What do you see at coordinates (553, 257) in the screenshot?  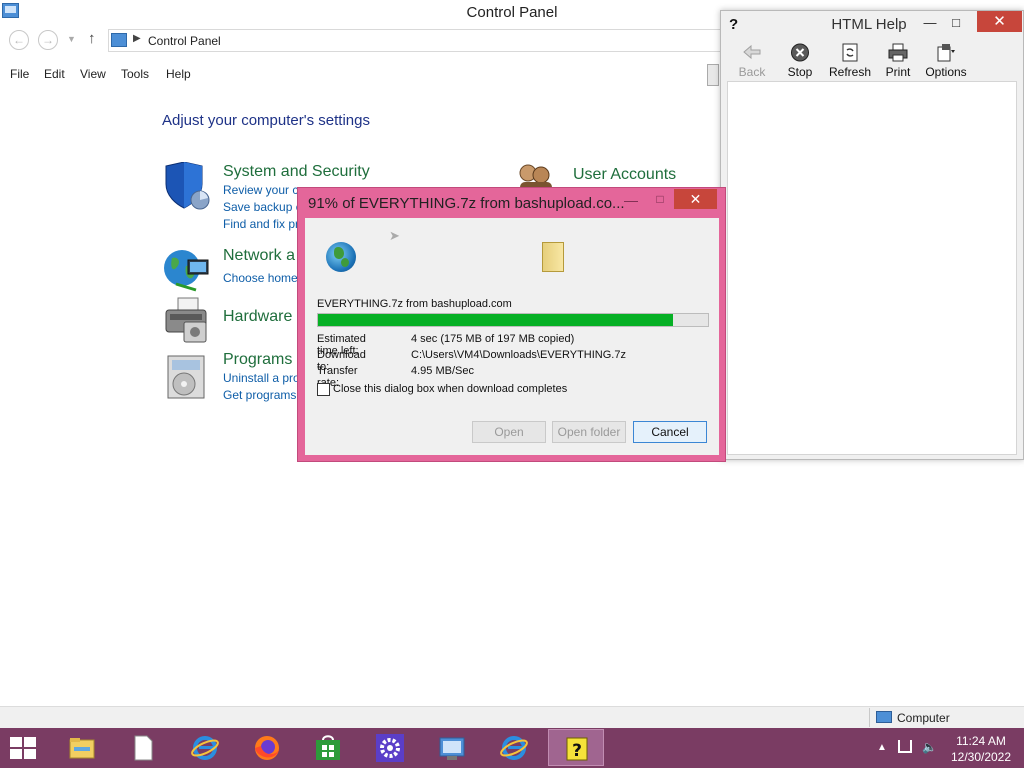 I see `folder-icon` at bounding box center [553, 257].